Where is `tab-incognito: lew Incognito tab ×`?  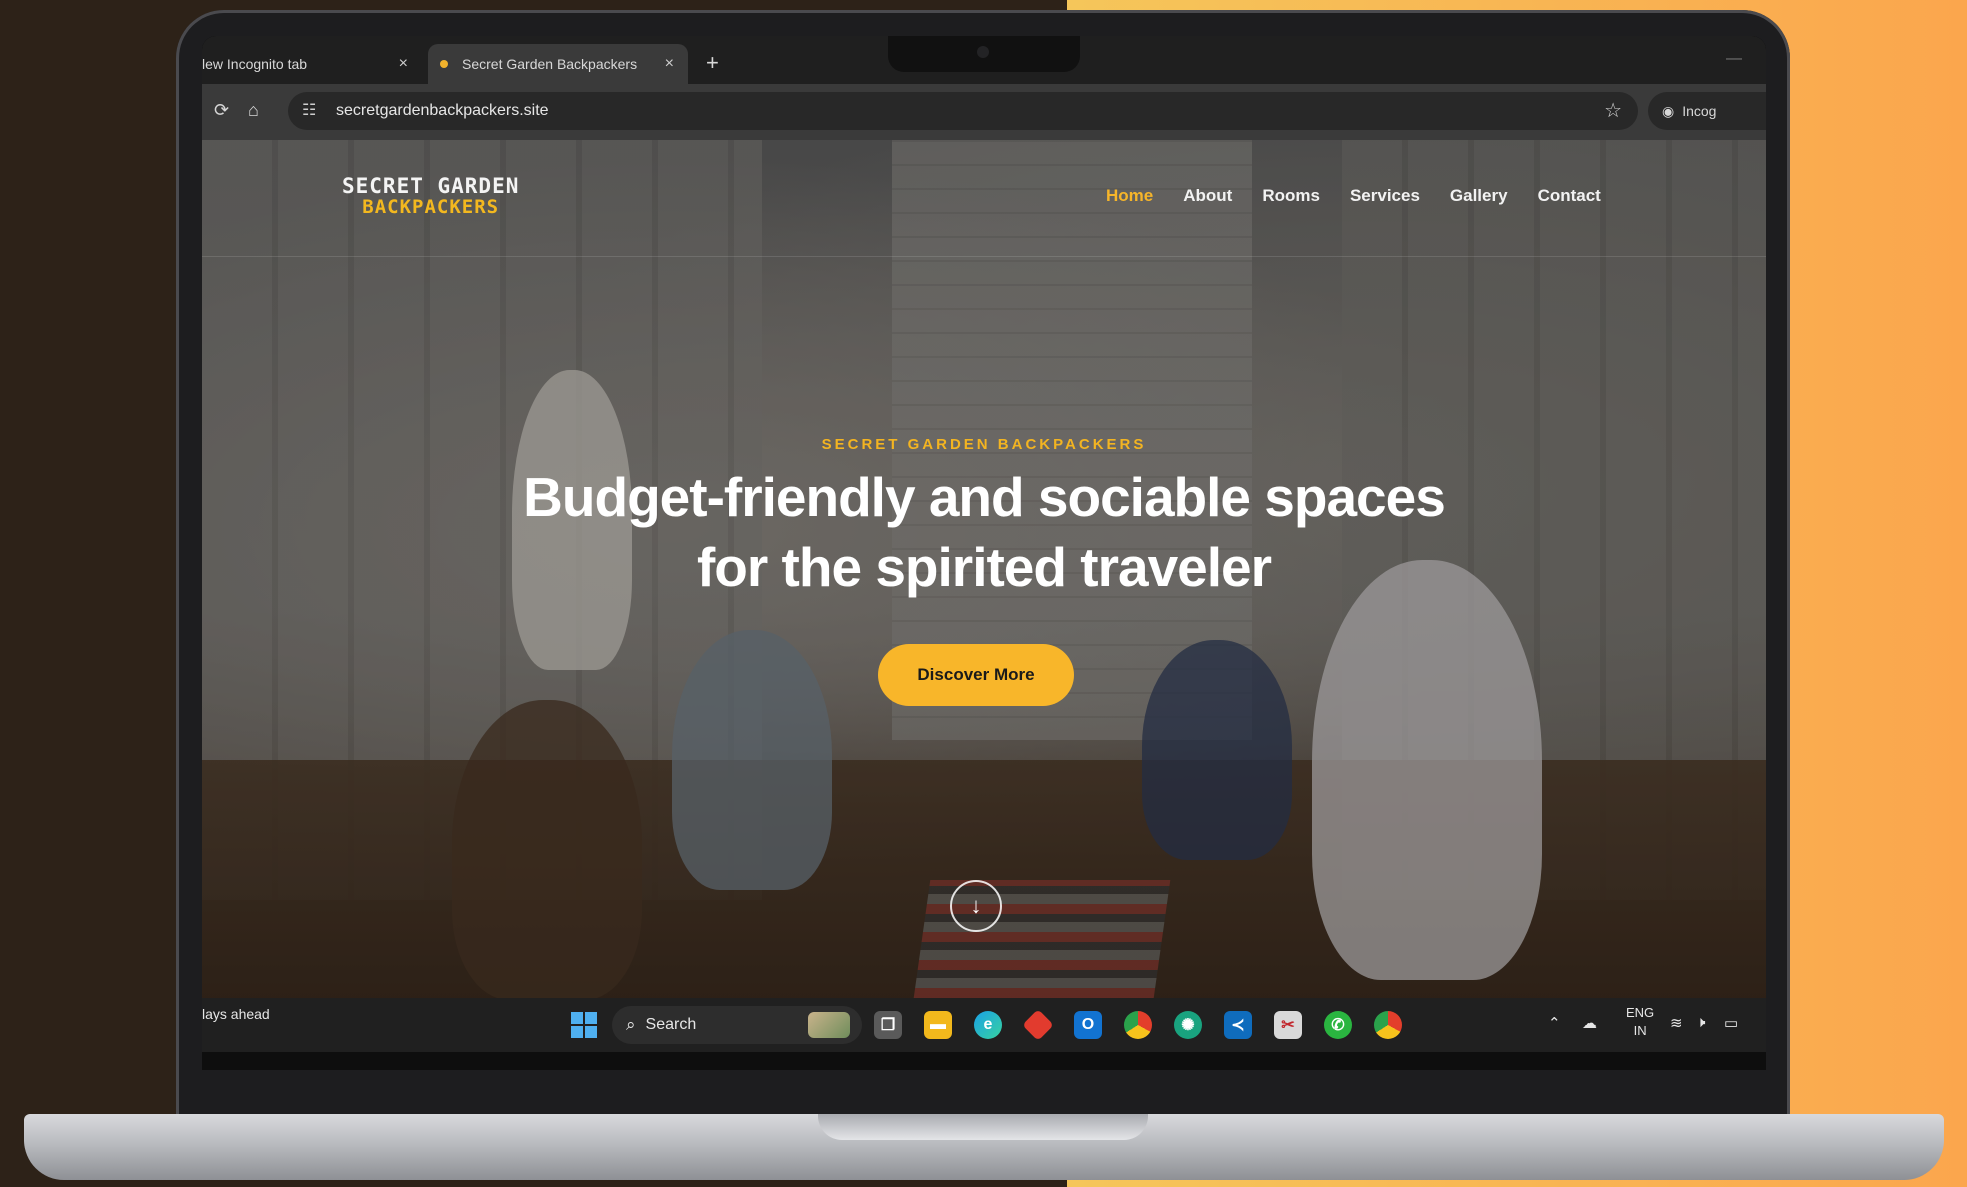 tab-incognito: lew Incognito tab × is located at coordinates (312, 64).